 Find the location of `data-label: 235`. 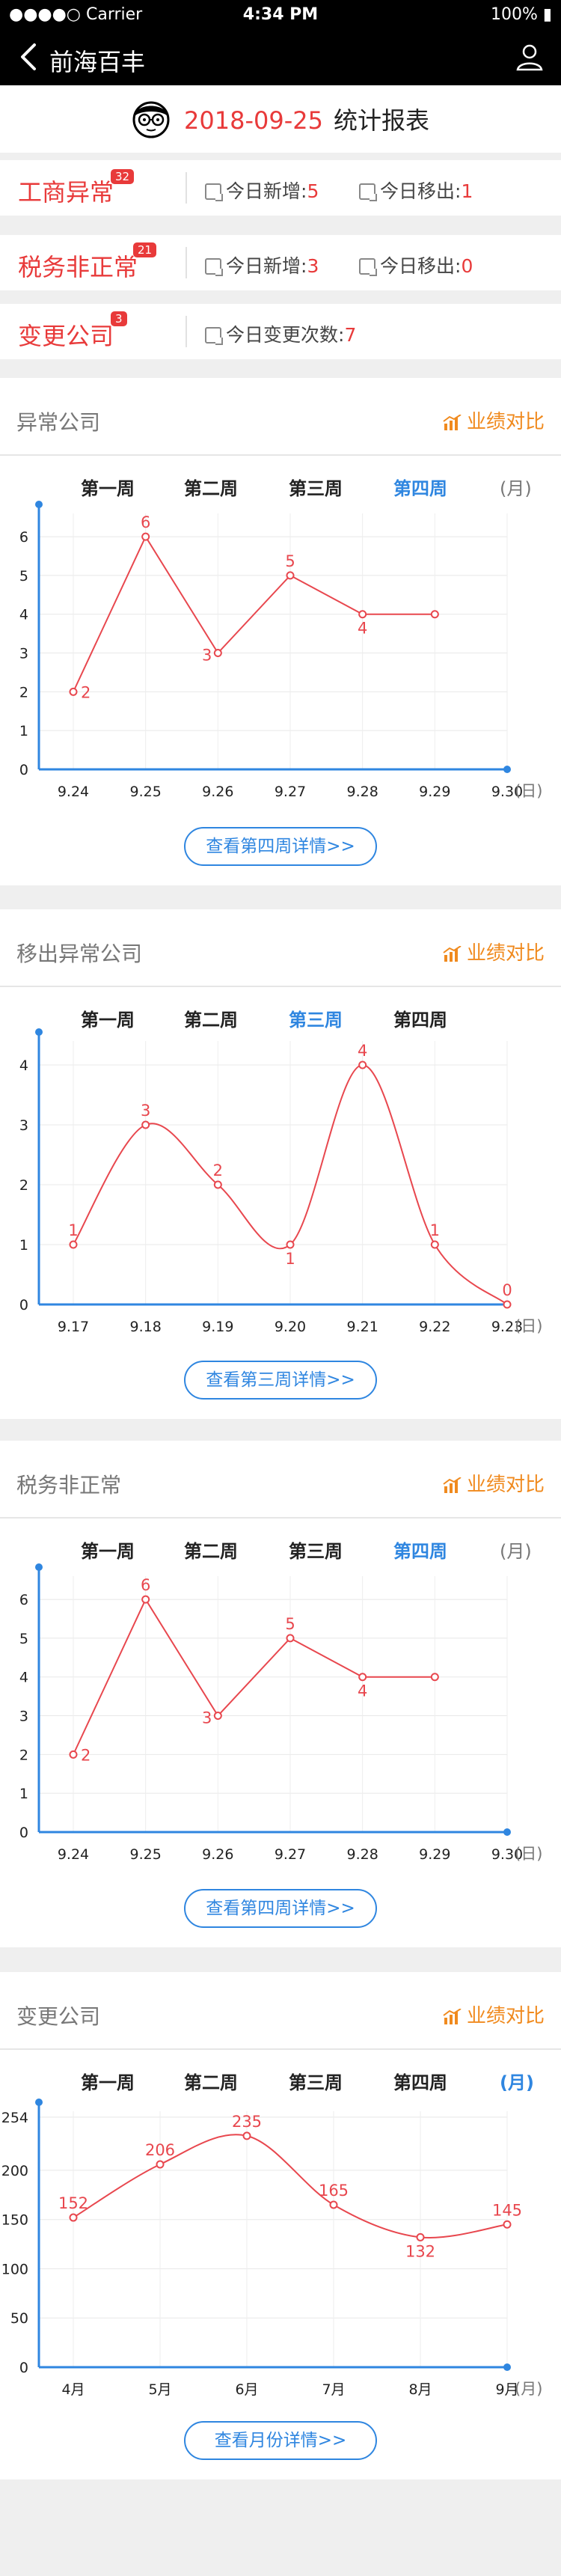

data-label: 235 is located at coordinates (247, 2122).